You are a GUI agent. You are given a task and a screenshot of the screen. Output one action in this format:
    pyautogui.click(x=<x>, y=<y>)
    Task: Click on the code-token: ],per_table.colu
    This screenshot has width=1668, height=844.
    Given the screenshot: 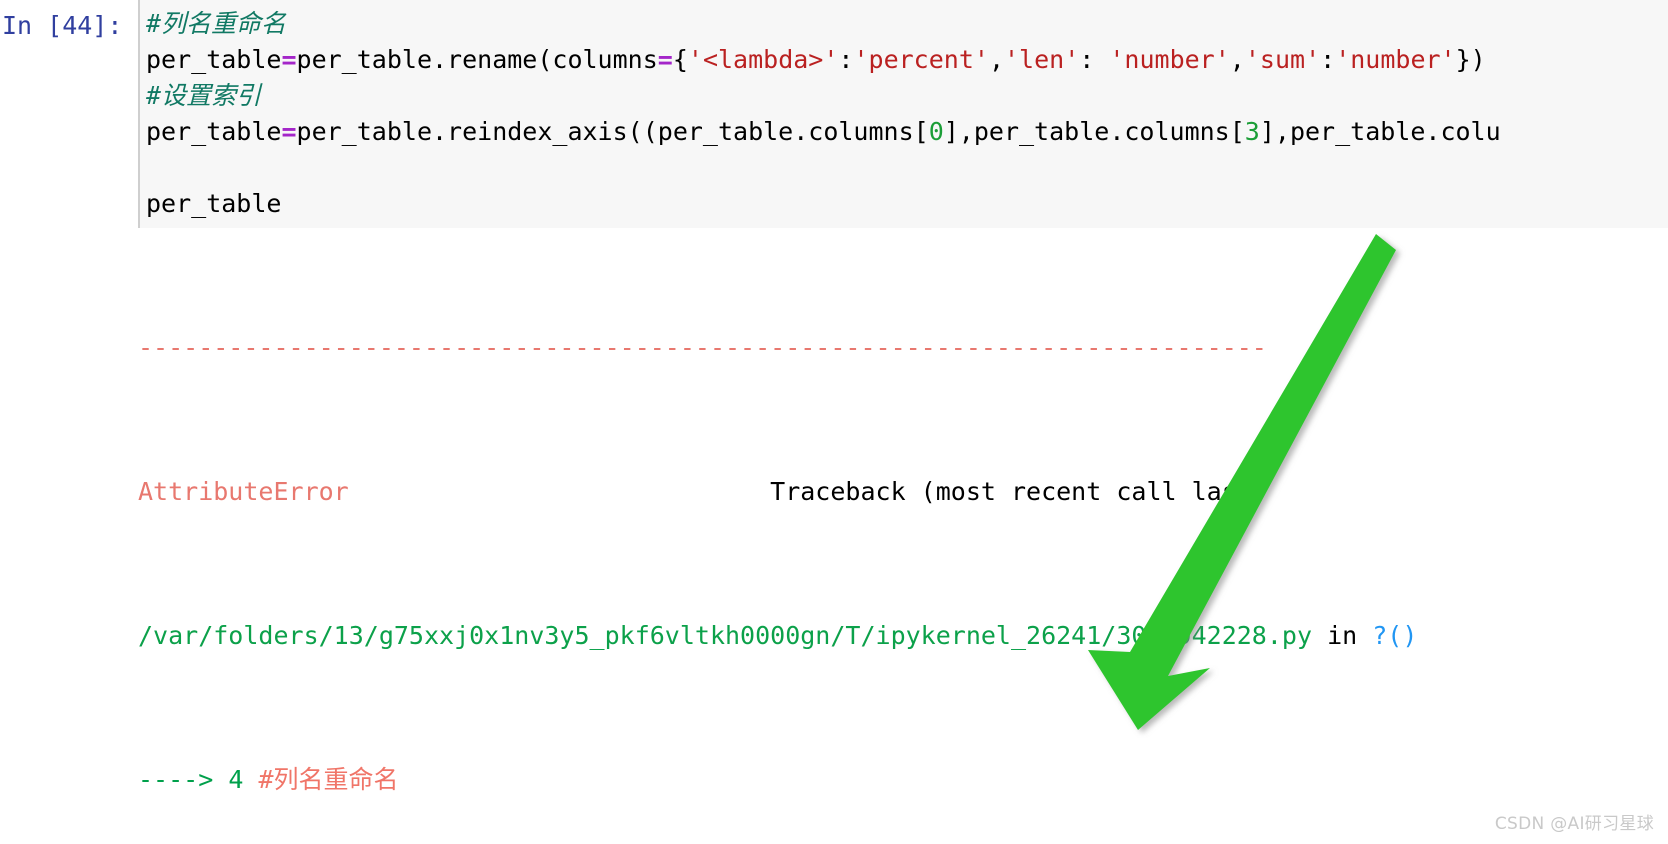 What is the action you would take?
    pyautogui.click(x=1380, y=131)
    